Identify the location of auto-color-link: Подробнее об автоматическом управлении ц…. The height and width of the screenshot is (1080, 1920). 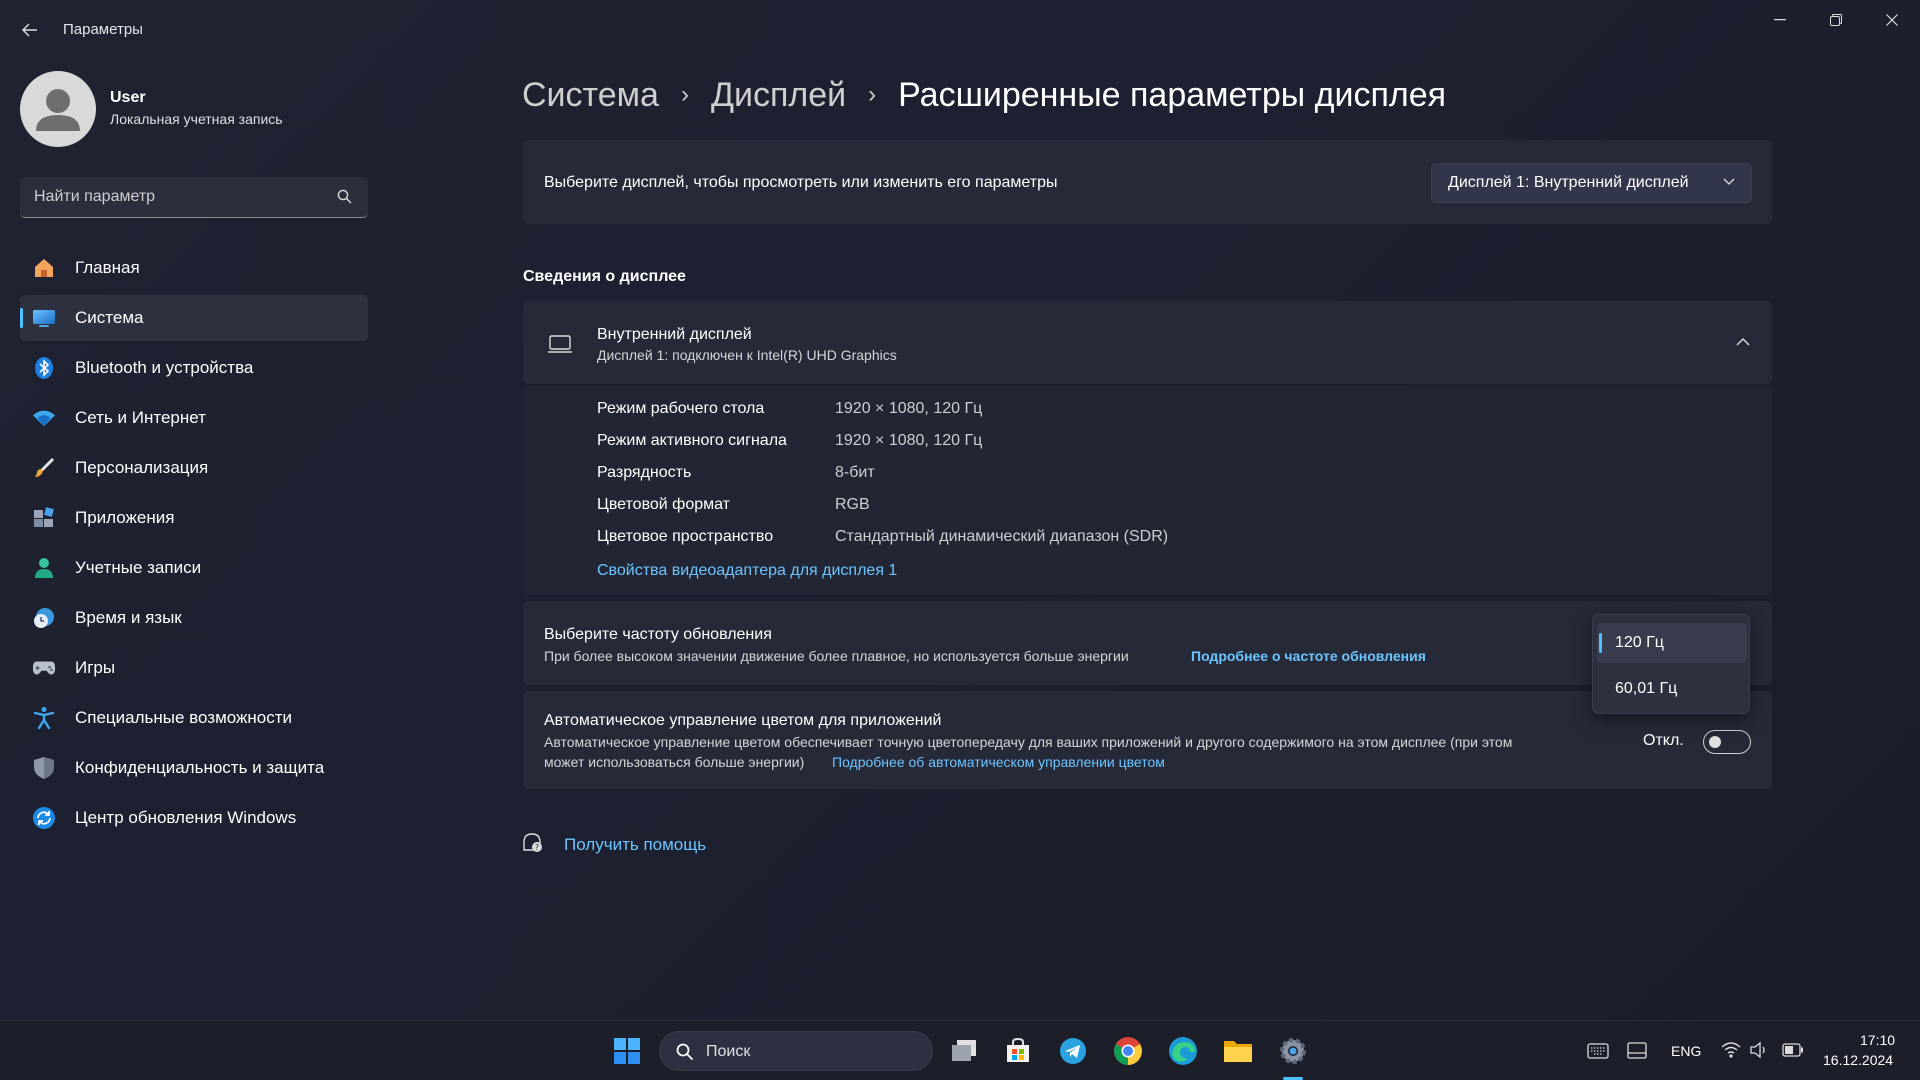
(998, 762).